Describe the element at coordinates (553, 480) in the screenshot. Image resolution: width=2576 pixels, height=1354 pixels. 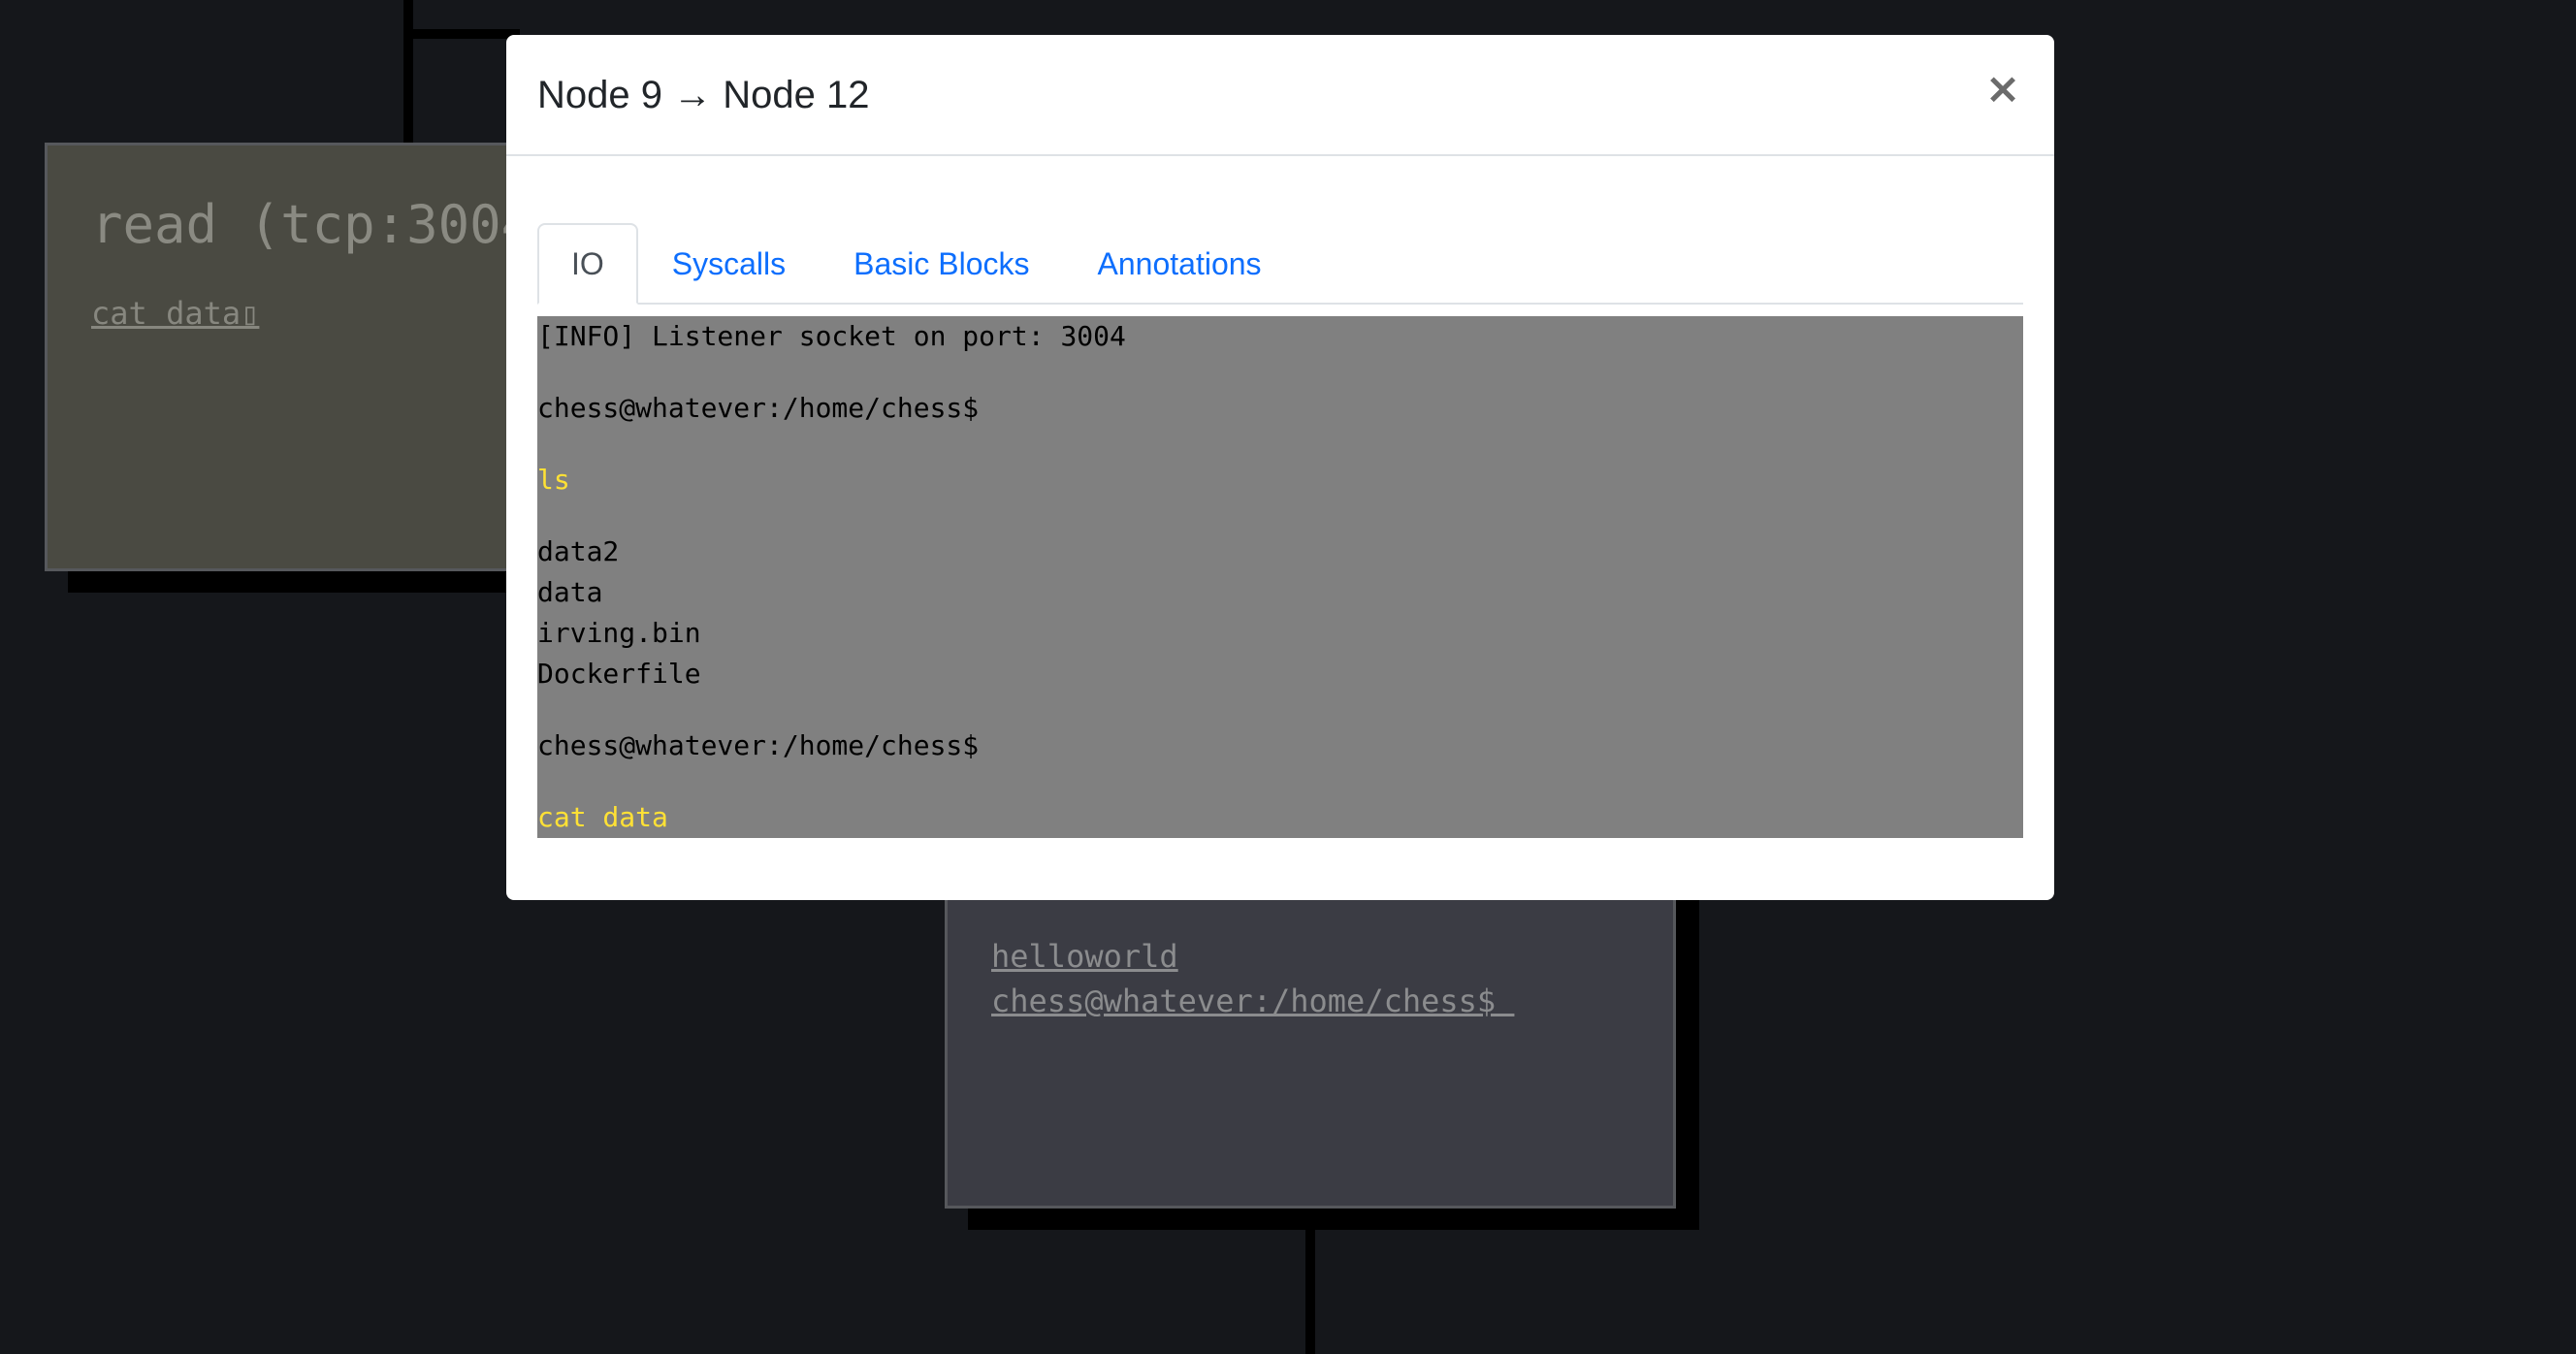
I see `io-input-line: ls` at that location.